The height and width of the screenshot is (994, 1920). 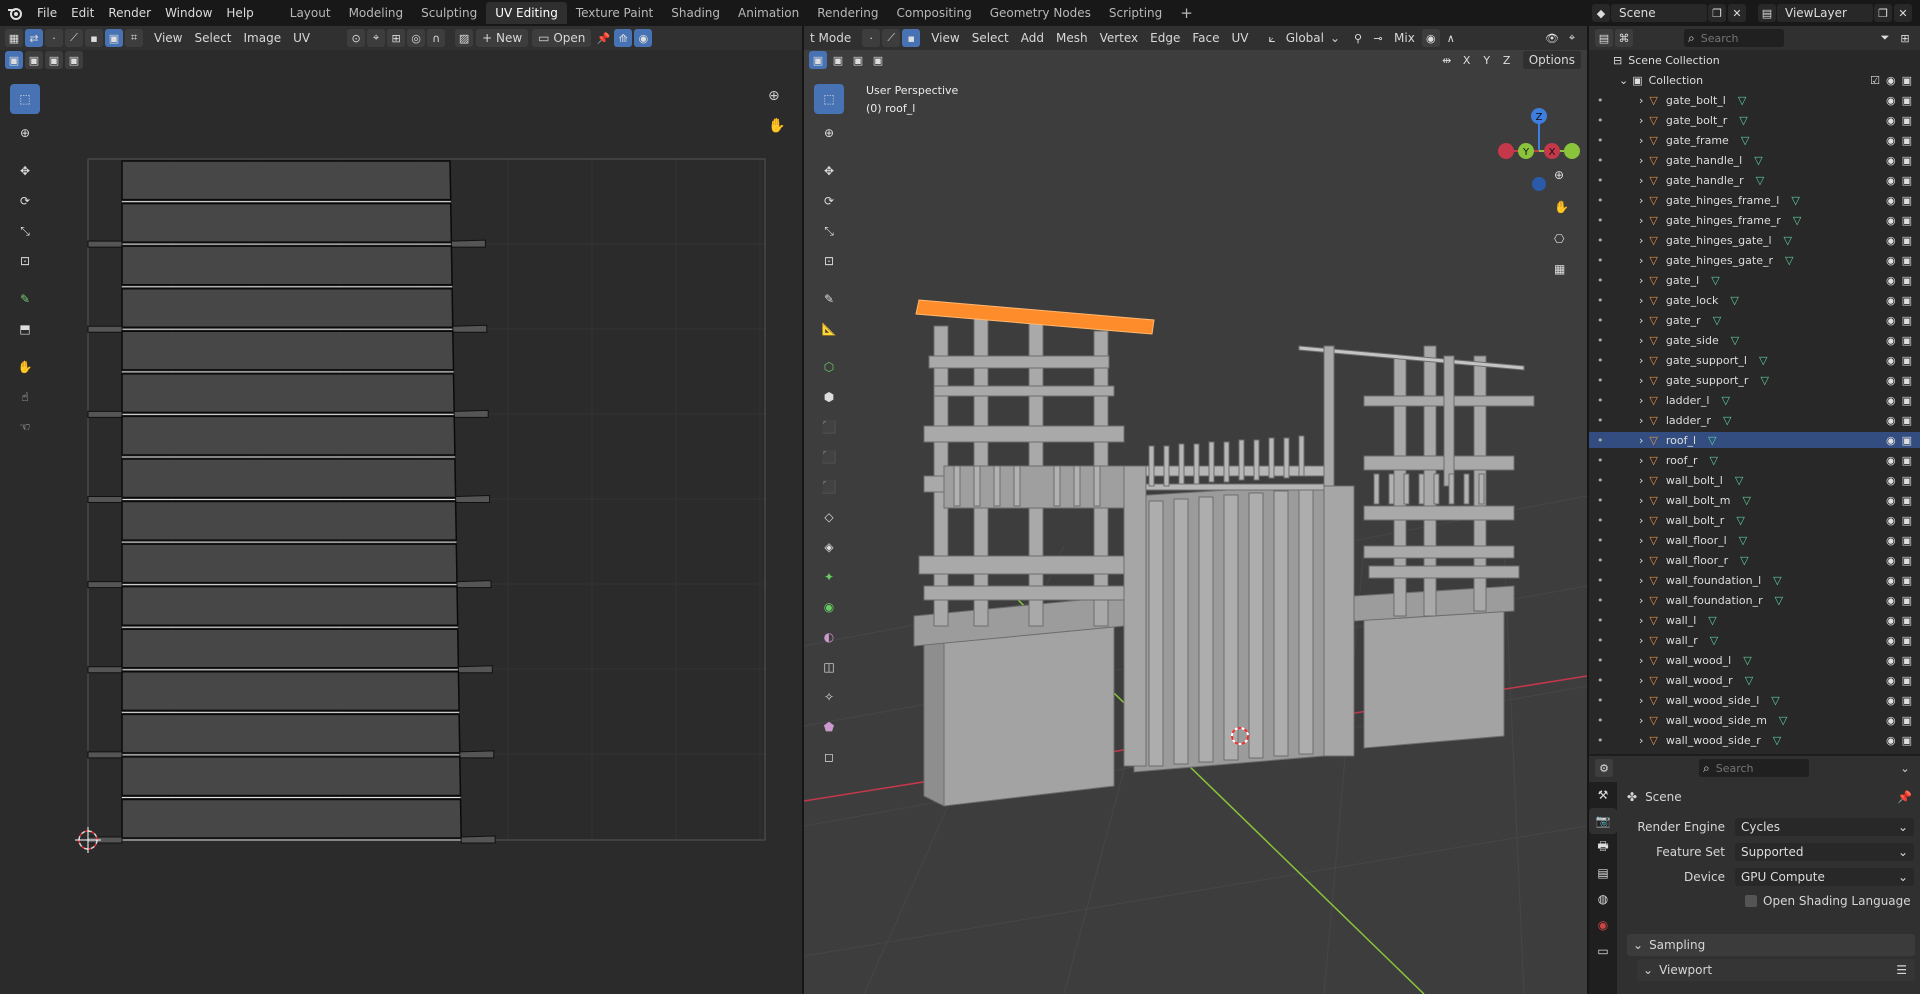 What do you see at coordinates (933, 13) in the screenshot?
I see `tab-compositing: Compositing` at bounding box center [933, 13].